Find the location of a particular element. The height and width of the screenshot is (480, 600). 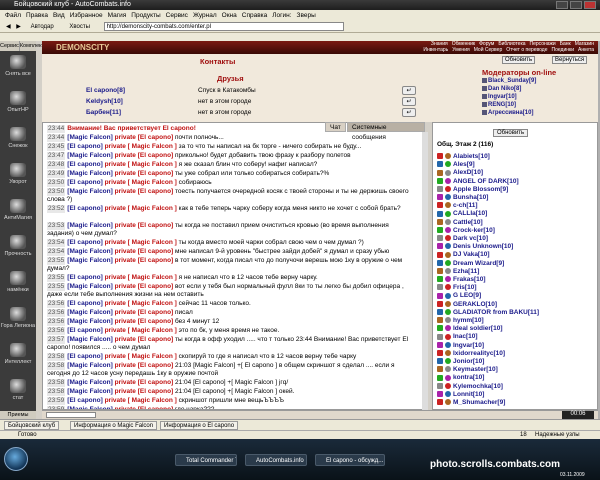

moderator-item: Агрессивна[10] is located at coordinates (507, 113).